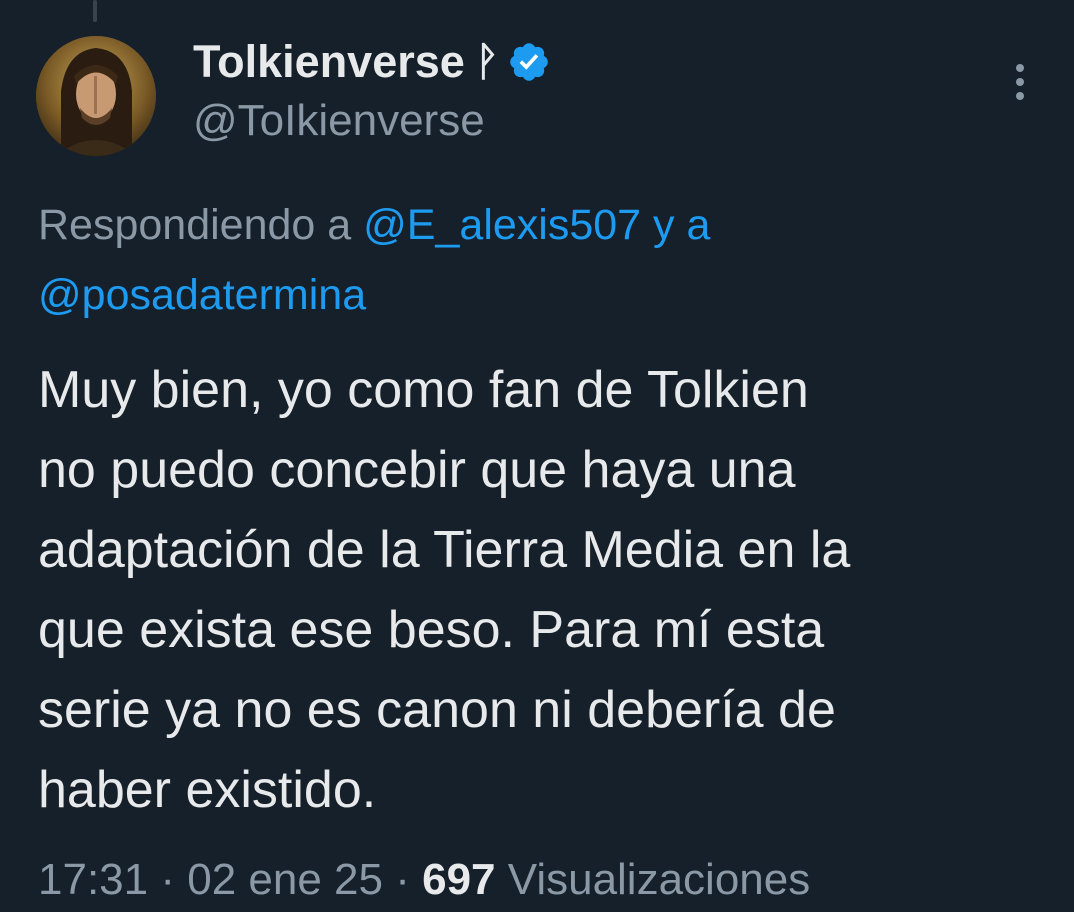 The width and height of the screenshot is (1074, 912). Describe the element at coordinates (207, 790) in the screenshot. I see `tweet-text-line: haber existido.` at that location.